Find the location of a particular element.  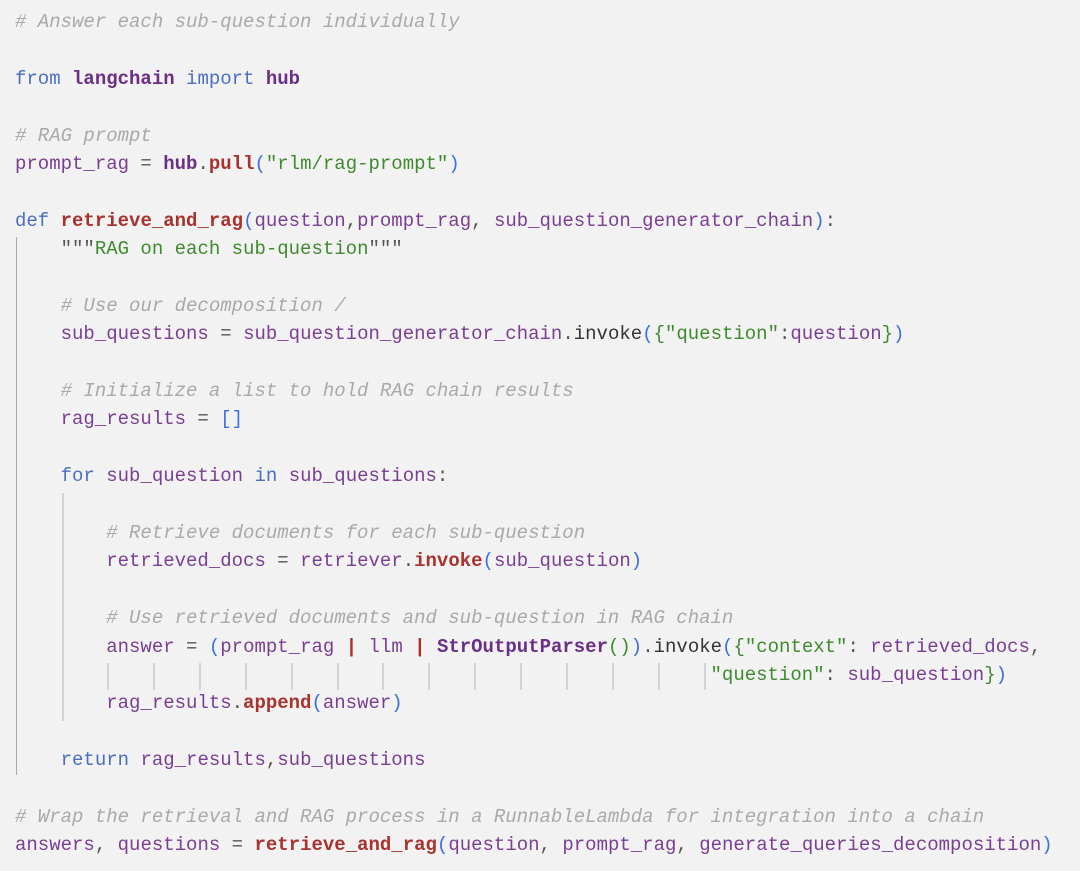

identifier-token: questions is located at coordinates (169, 845).